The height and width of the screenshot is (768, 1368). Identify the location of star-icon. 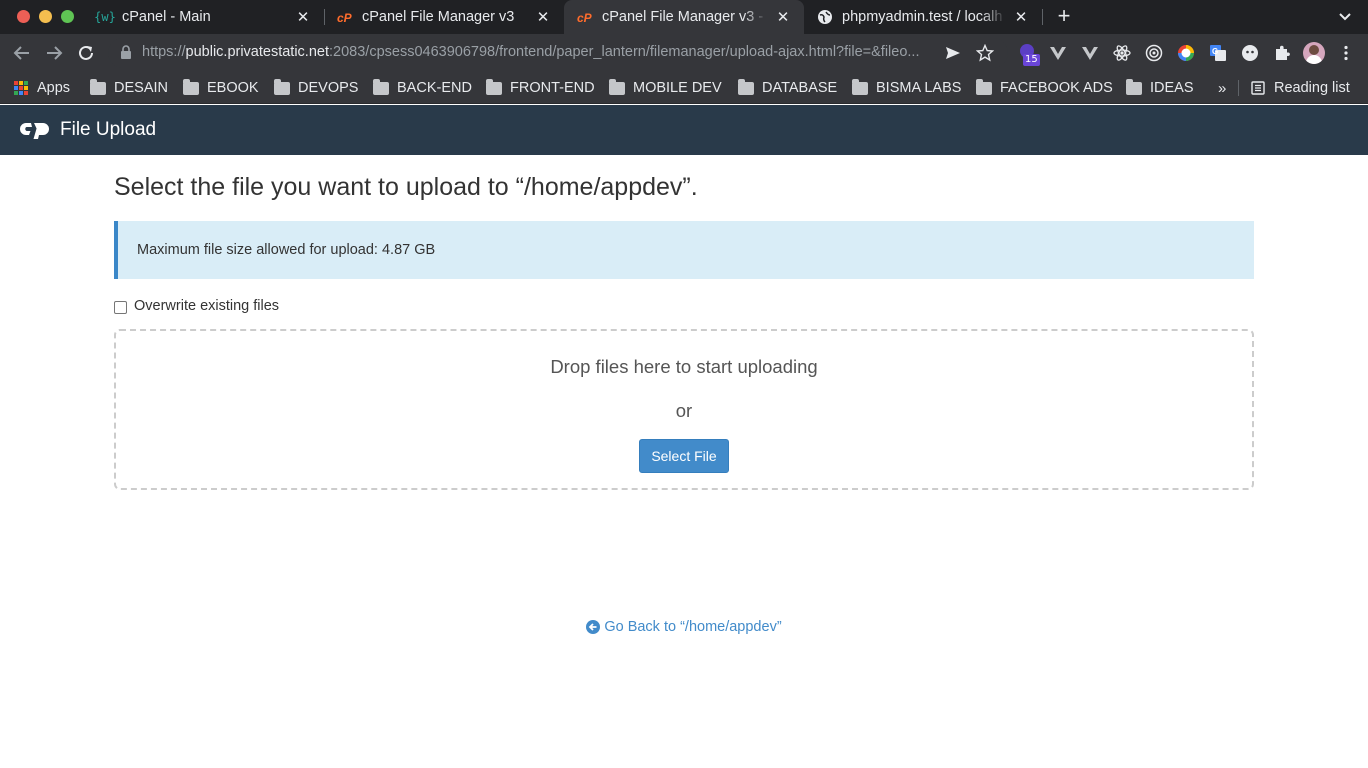
(985, 53).